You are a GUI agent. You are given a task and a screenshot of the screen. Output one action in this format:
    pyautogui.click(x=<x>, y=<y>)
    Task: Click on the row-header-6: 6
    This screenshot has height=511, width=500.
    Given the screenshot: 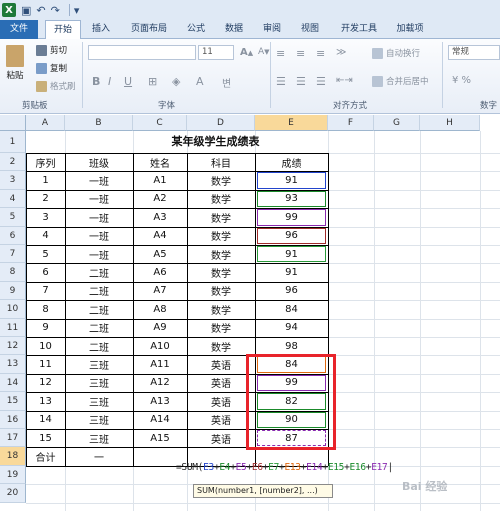 What is the action you would take?
    pyautogui.click(x=13, y=235)
    